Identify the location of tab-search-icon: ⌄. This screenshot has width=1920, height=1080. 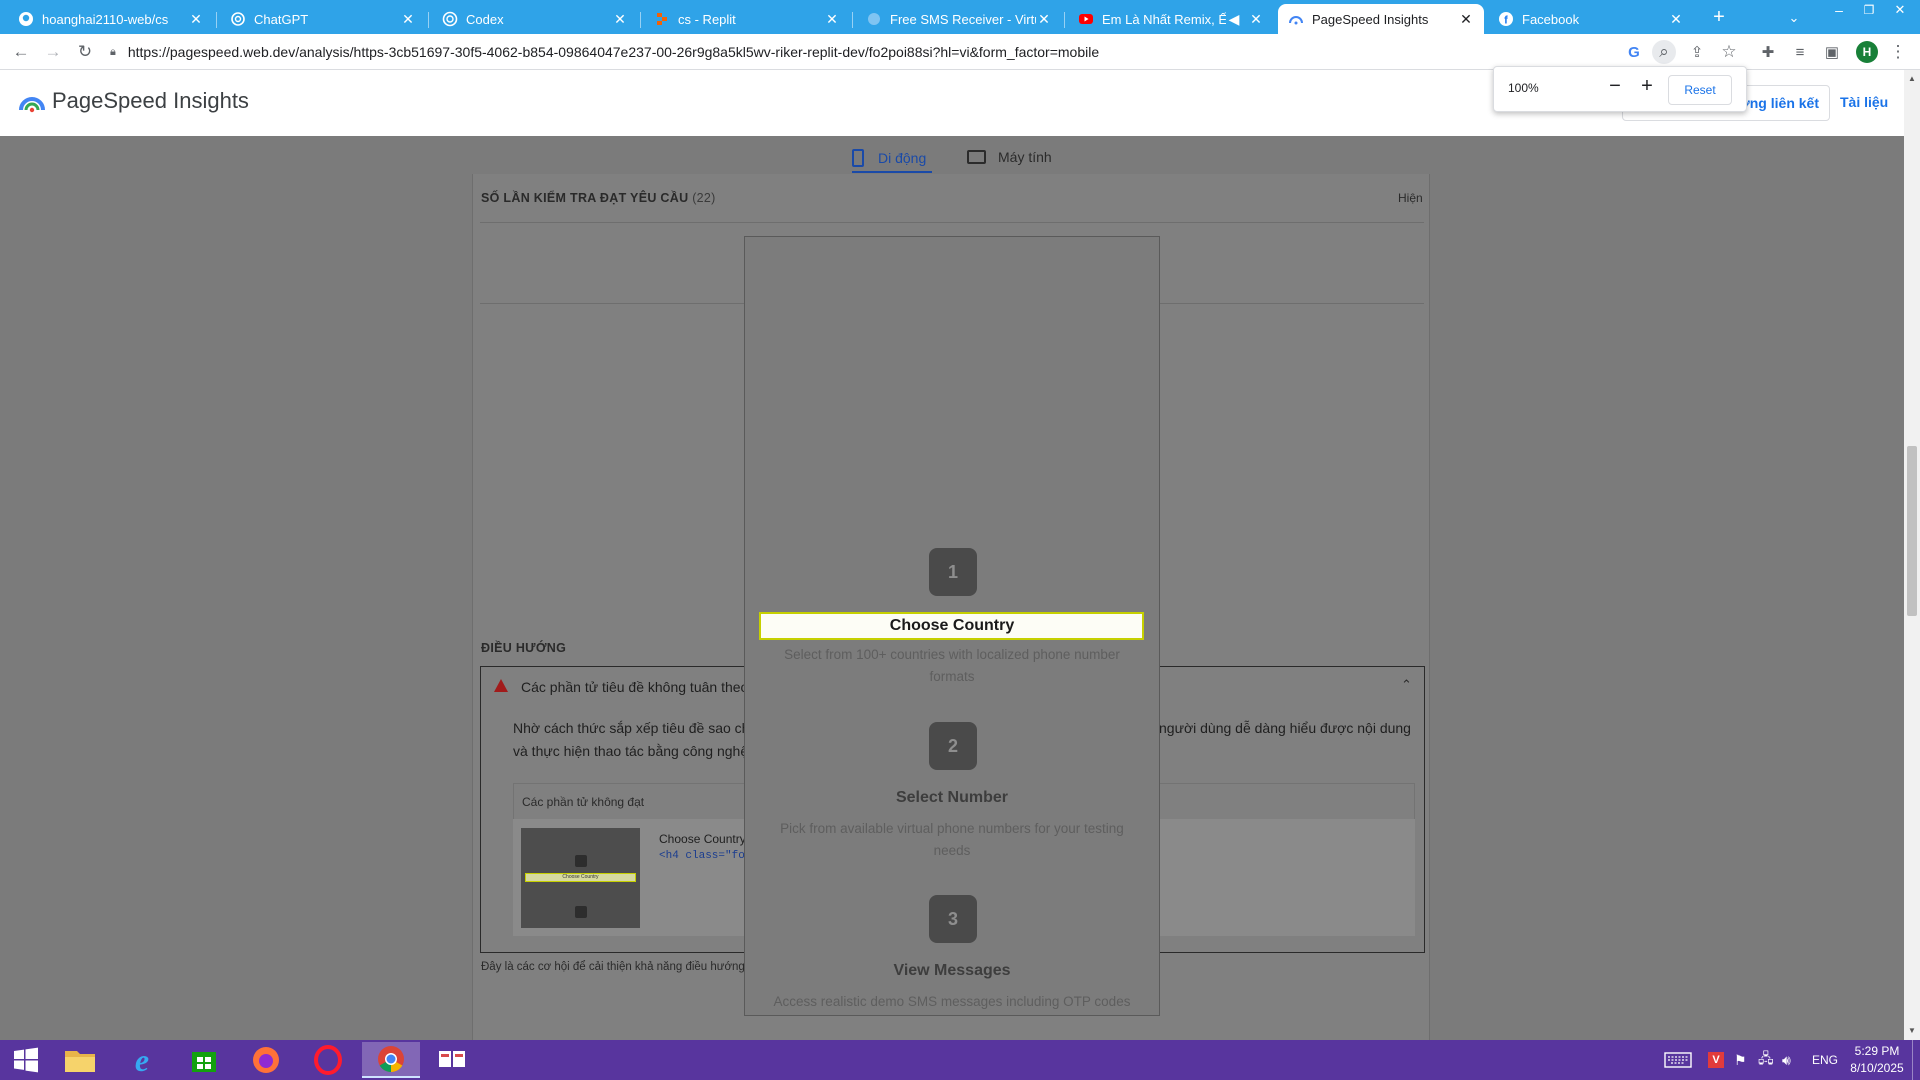
(1794, 18).